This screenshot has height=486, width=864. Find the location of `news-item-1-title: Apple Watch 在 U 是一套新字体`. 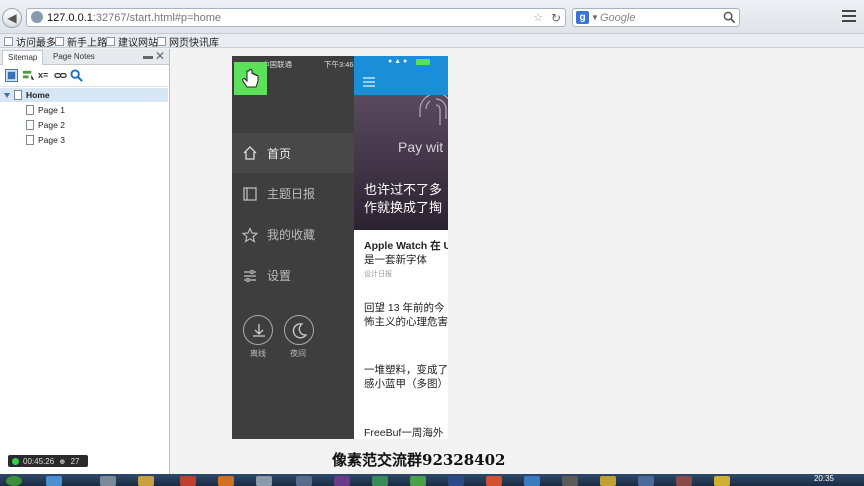

news-item-1-title: Apple Watch 在 U 是一套新字体 is located at coordinates (406, 253).